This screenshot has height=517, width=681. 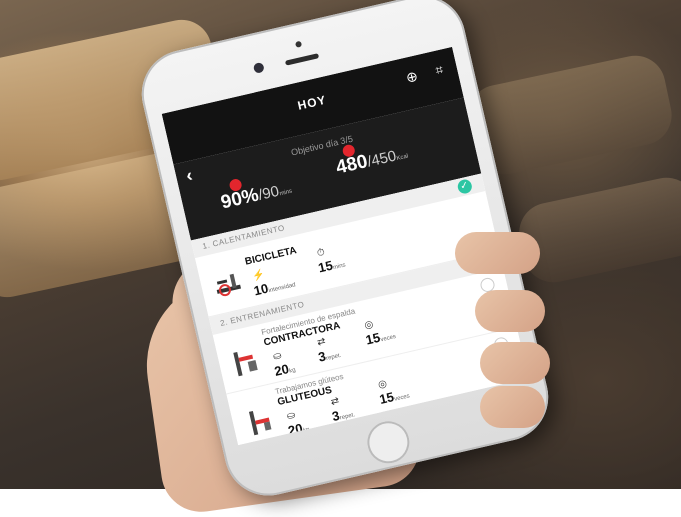 I want to click on metric-sets: ⇄ 3repet., so click(x=329, y=350).